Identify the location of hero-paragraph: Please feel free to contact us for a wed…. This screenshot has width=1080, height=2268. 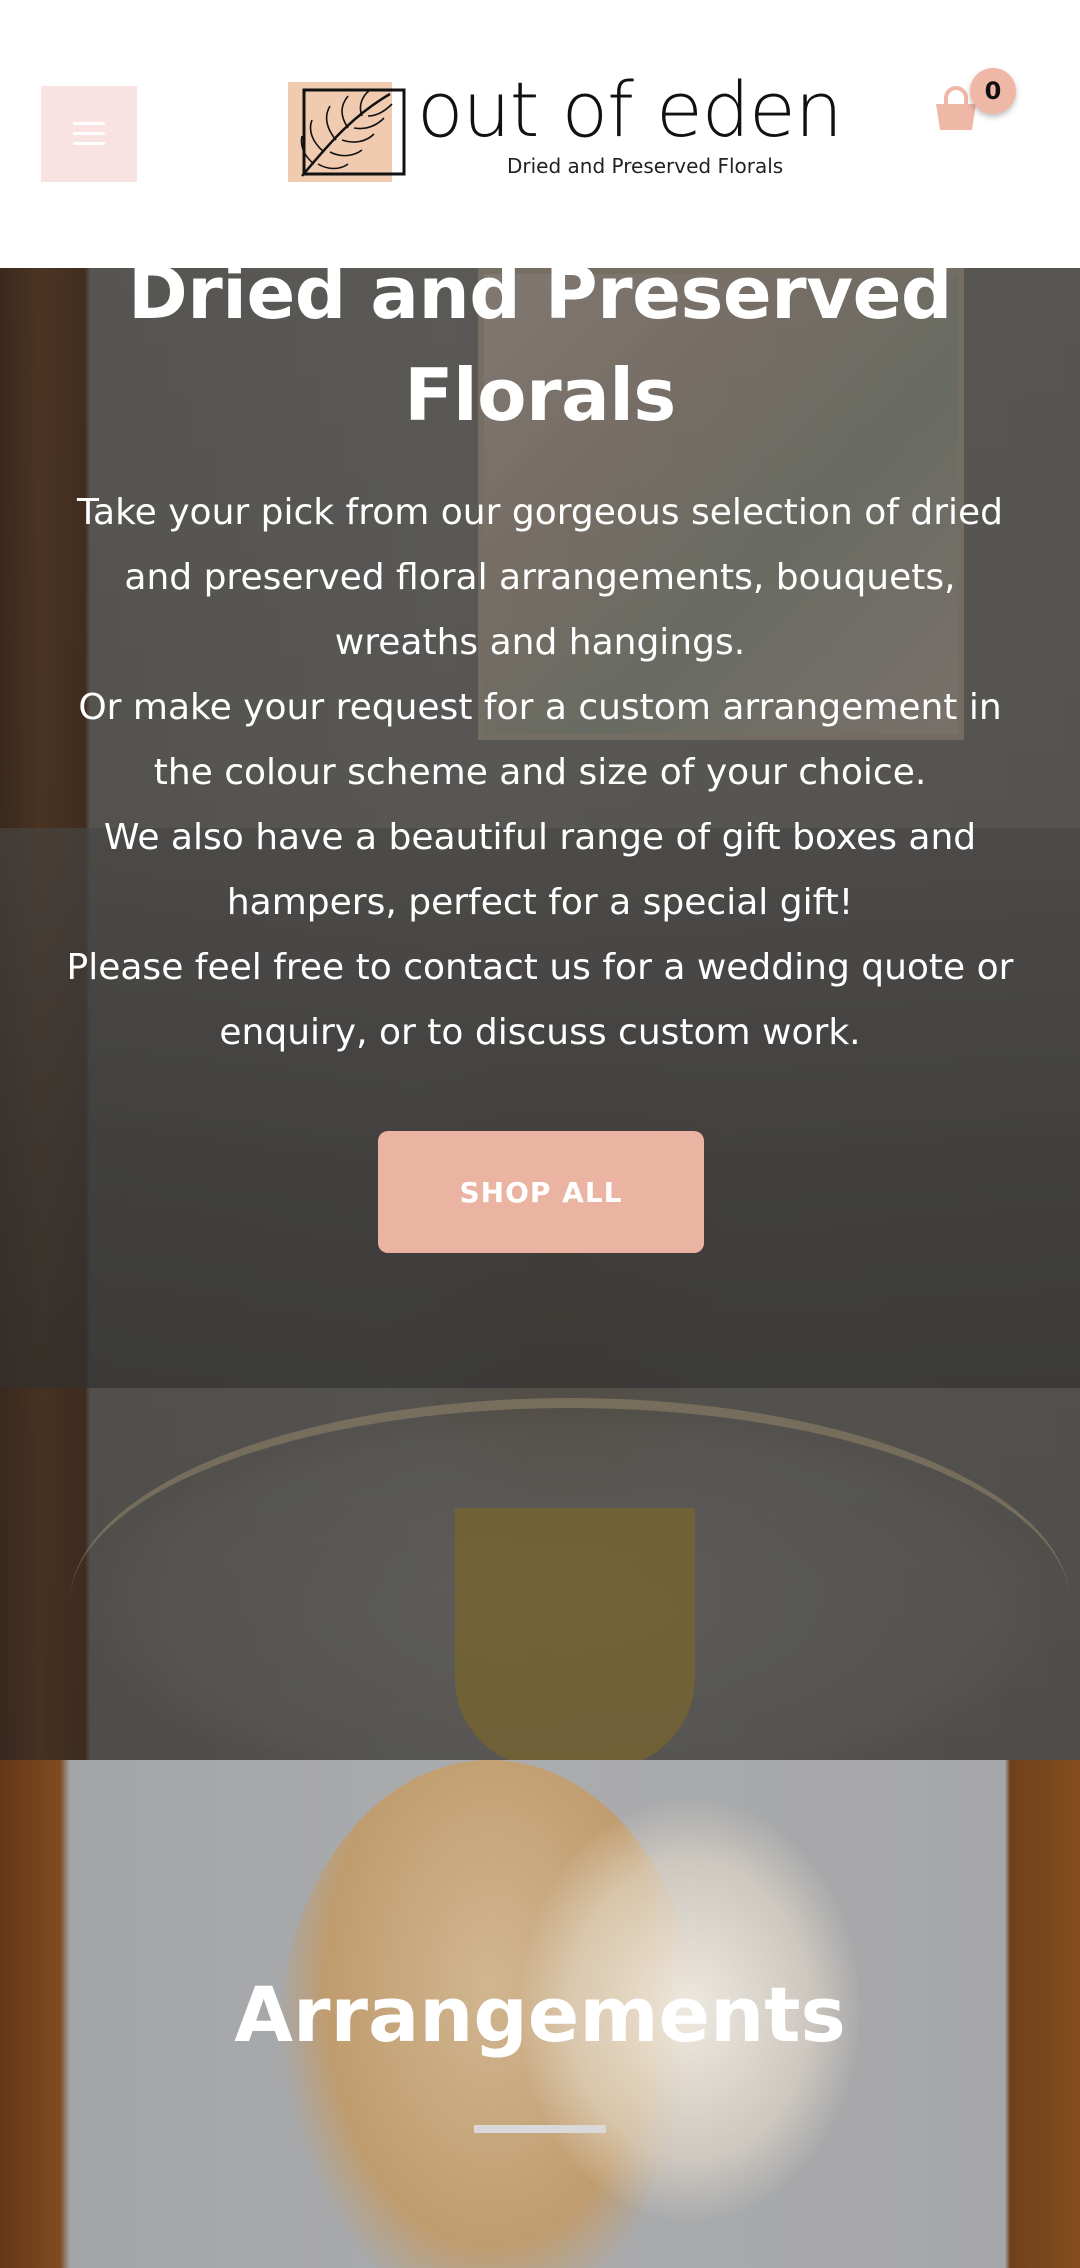
(540, 1000).